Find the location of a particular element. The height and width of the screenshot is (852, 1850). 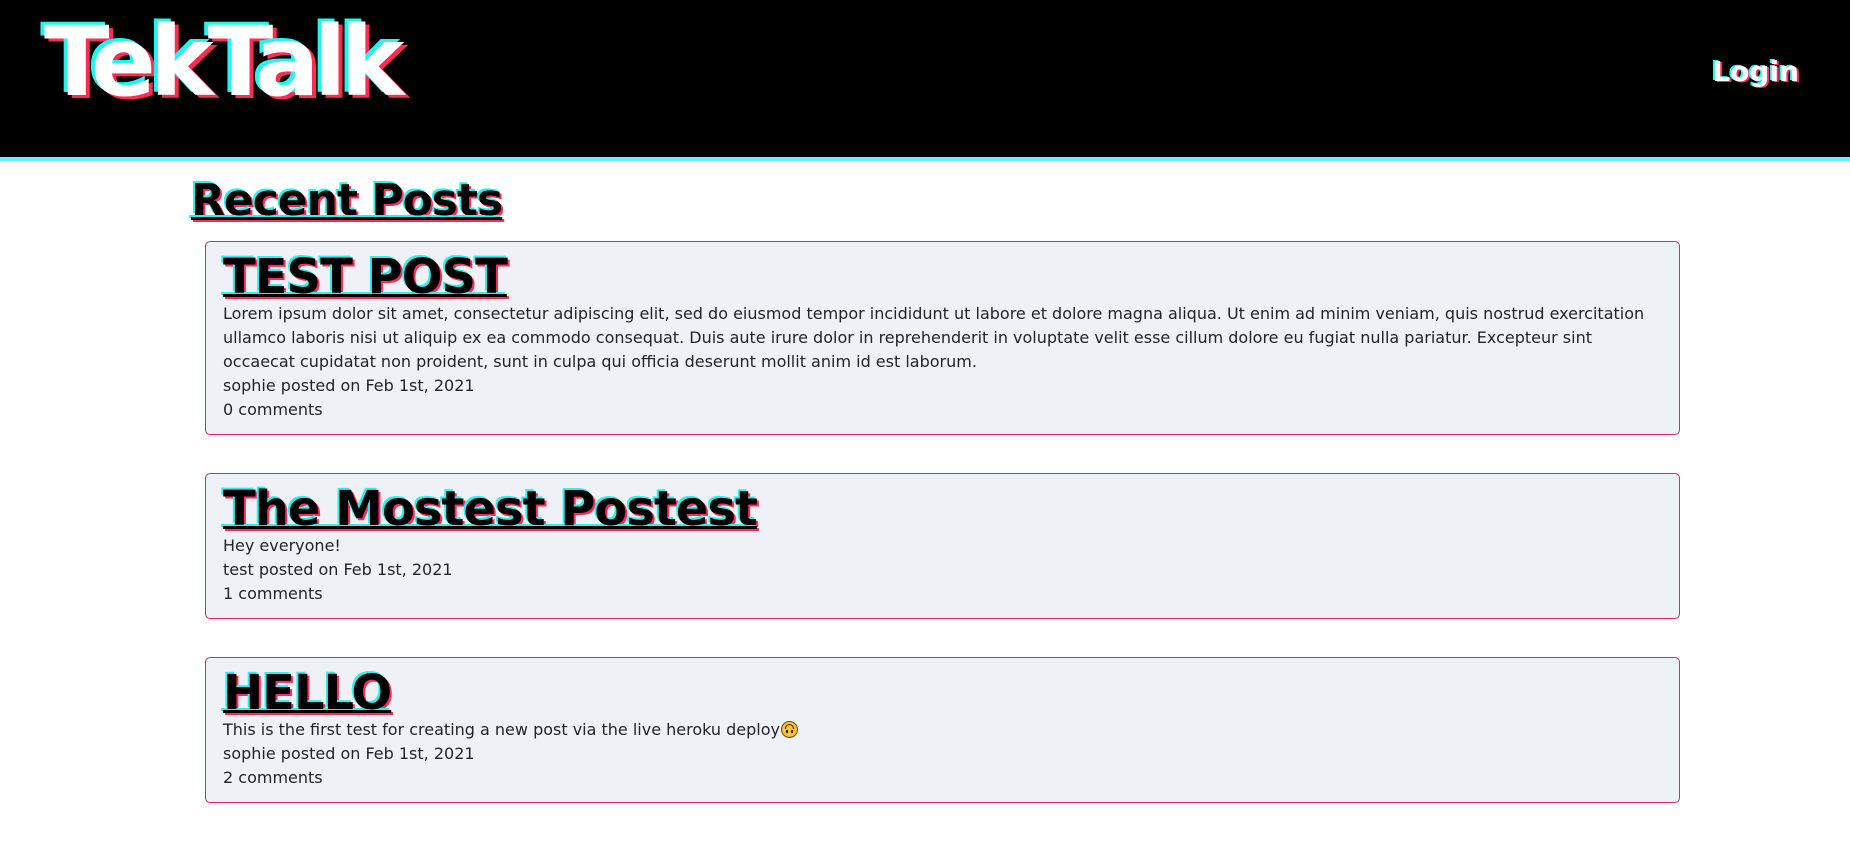

post-comments-link: 2 comments is located at coordinates (942, 778).